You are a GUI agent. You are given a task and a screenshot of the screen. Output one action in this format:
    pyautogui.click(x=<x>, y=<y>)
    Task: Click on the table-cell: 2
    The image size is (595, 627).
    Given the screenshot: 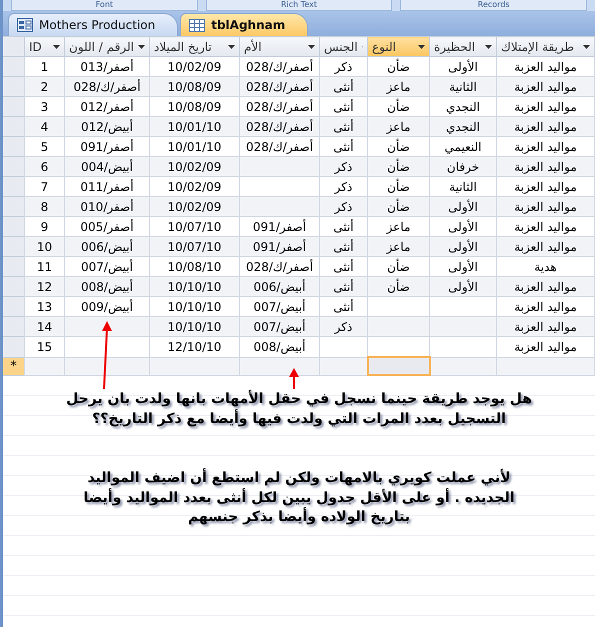 What is the action you would take?
    pyautogui.click(x=44, y=86)
    